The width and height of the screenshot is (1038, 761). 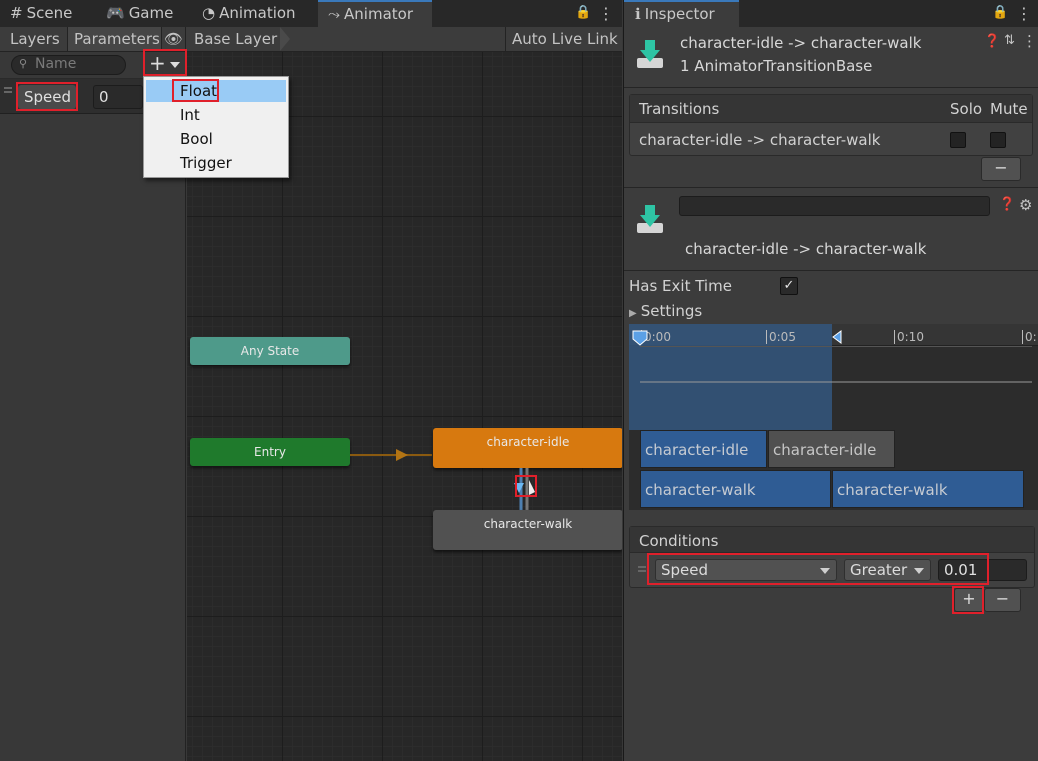 What do you see at coordinates (789, 286) in the screenshot?
I see `has-exit-time-checkbox: ✓` at bounding box center [789, 286].